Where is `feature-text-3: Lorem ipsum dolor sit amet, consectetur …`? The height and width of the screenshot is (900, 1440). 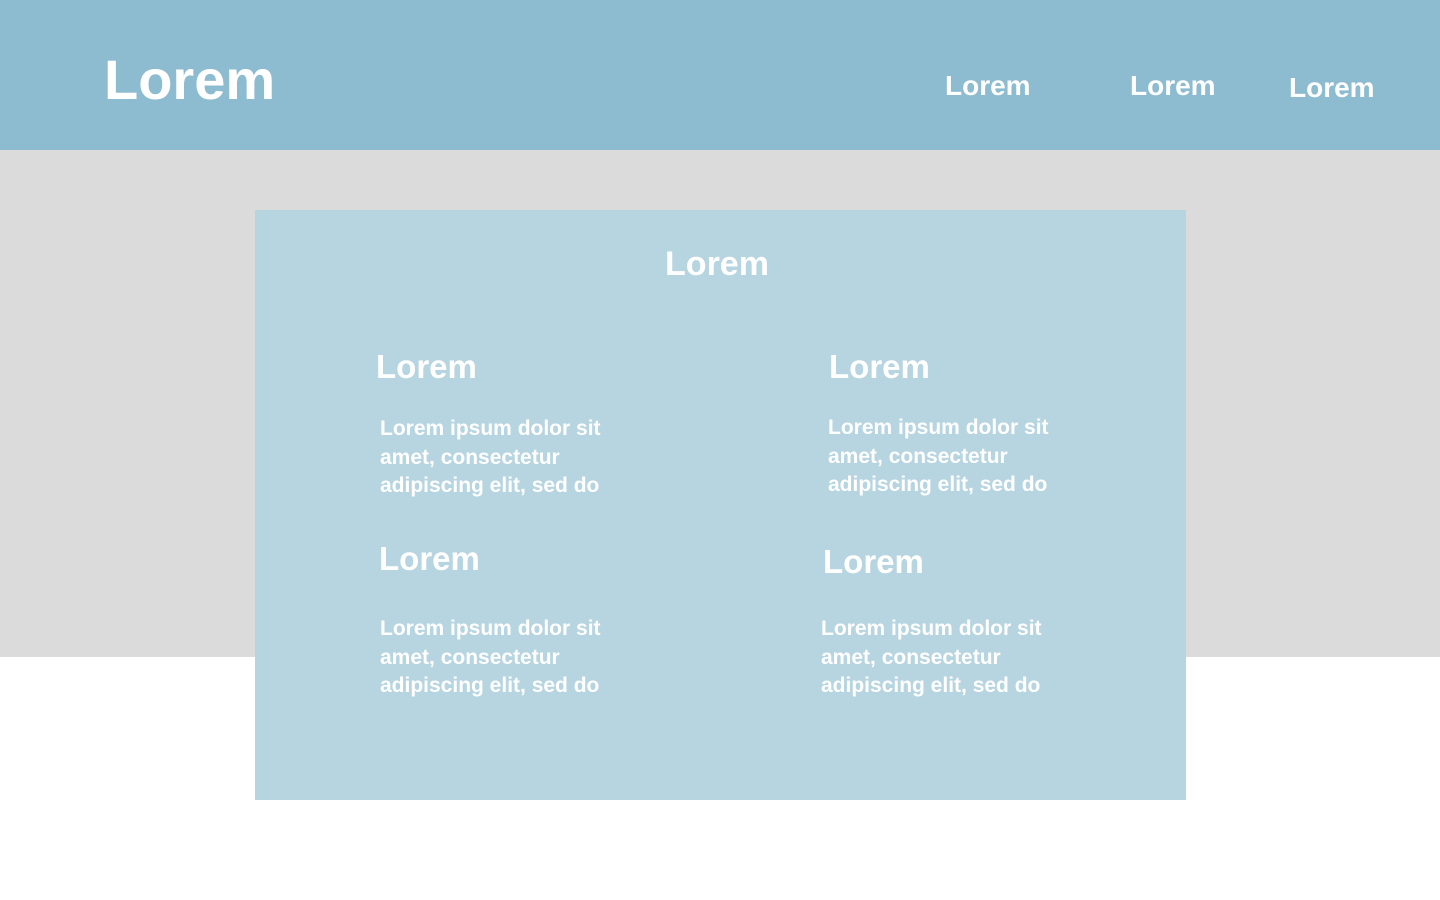
feature-text-3: Lorem ipsum dolor sit amet, consectetur … is located at coordinates (490, 657).